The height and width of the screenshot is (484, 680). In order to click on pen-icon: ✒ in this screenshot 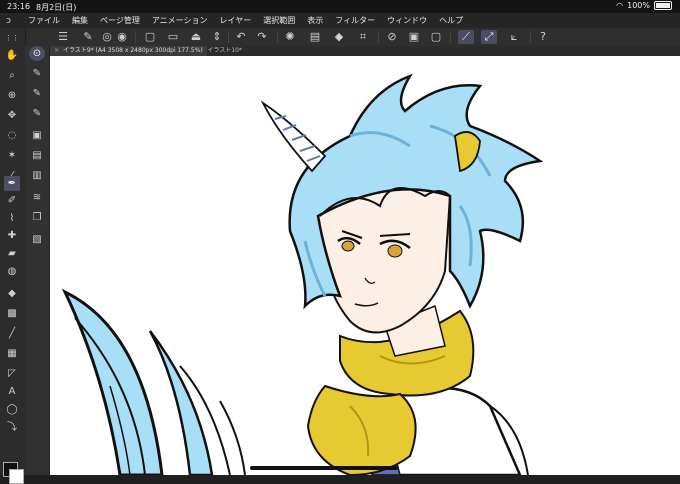, I will do `click(12, 183)`.